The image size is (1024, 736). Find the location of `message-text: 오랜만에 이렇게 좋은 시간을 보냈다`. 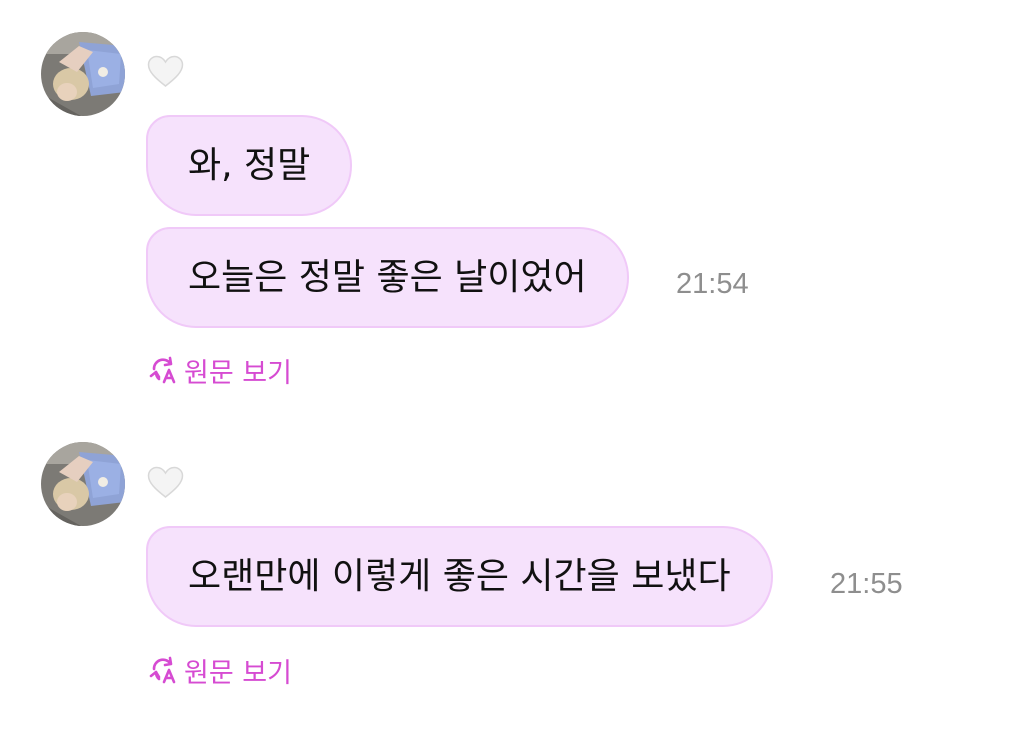

message-text: 오랜만에 이렇게 좋은 시간을 보냈다 is located at coordinates (459, 576).